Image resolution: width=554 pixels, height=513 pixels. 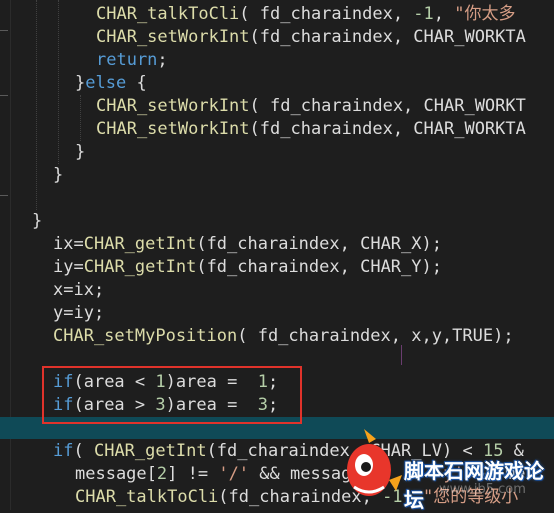 I want to click on code-token: -1, so click(x=423, y=14).